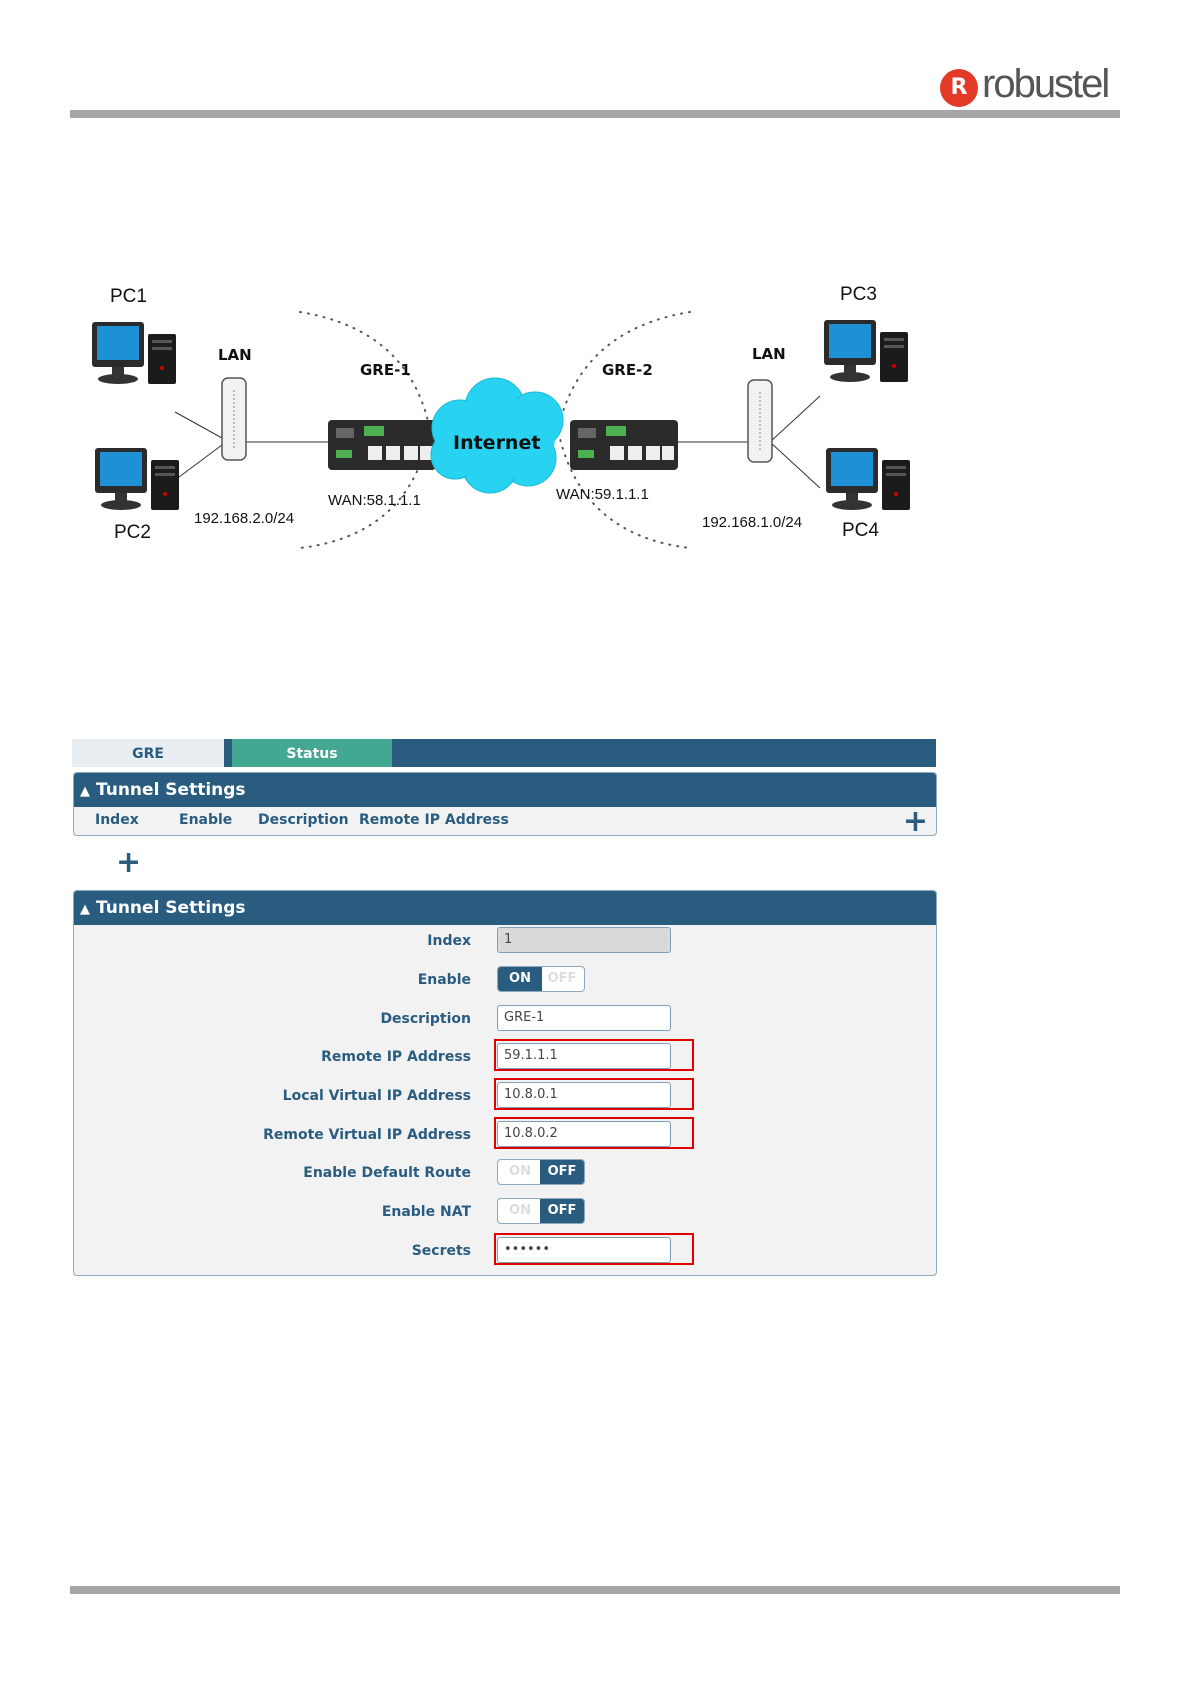 The height and width of the screenshot is (1684, 1191). I want to click on add-tunnel-plus-icon: +, so click(915, 822).